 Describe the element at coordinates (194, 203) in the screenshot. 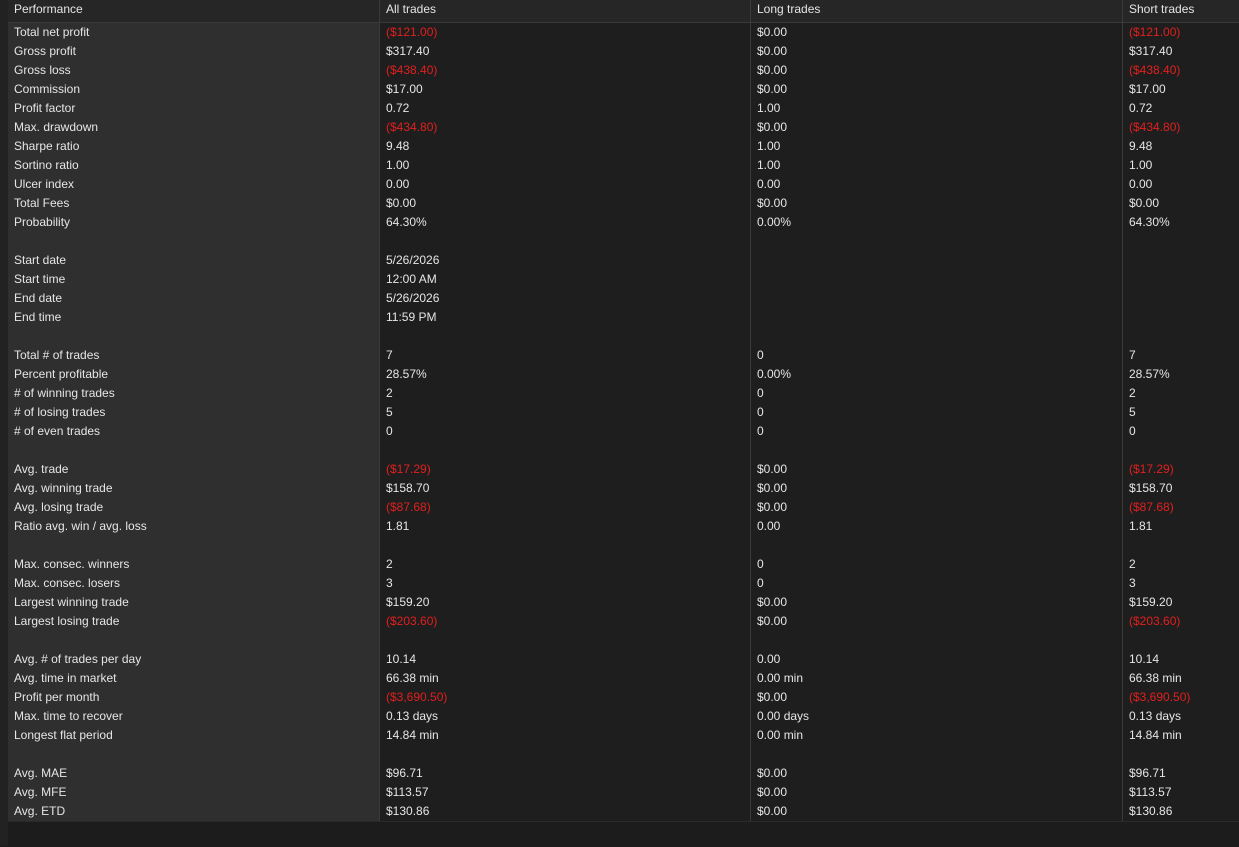

I see `row-label: Total Fees` at that location.